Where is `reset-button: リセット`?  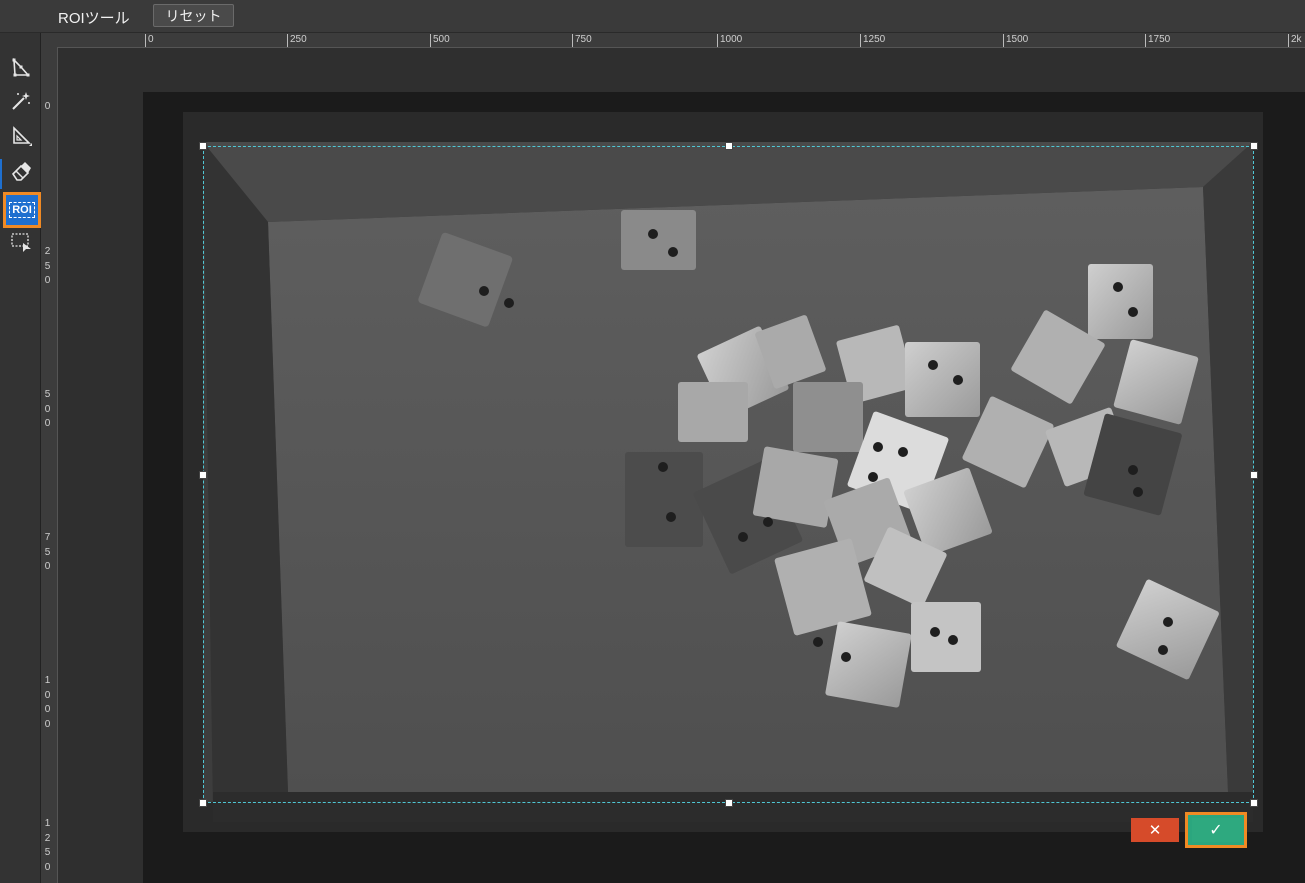
reset-button: リセット is located at coordinates (193, 15).